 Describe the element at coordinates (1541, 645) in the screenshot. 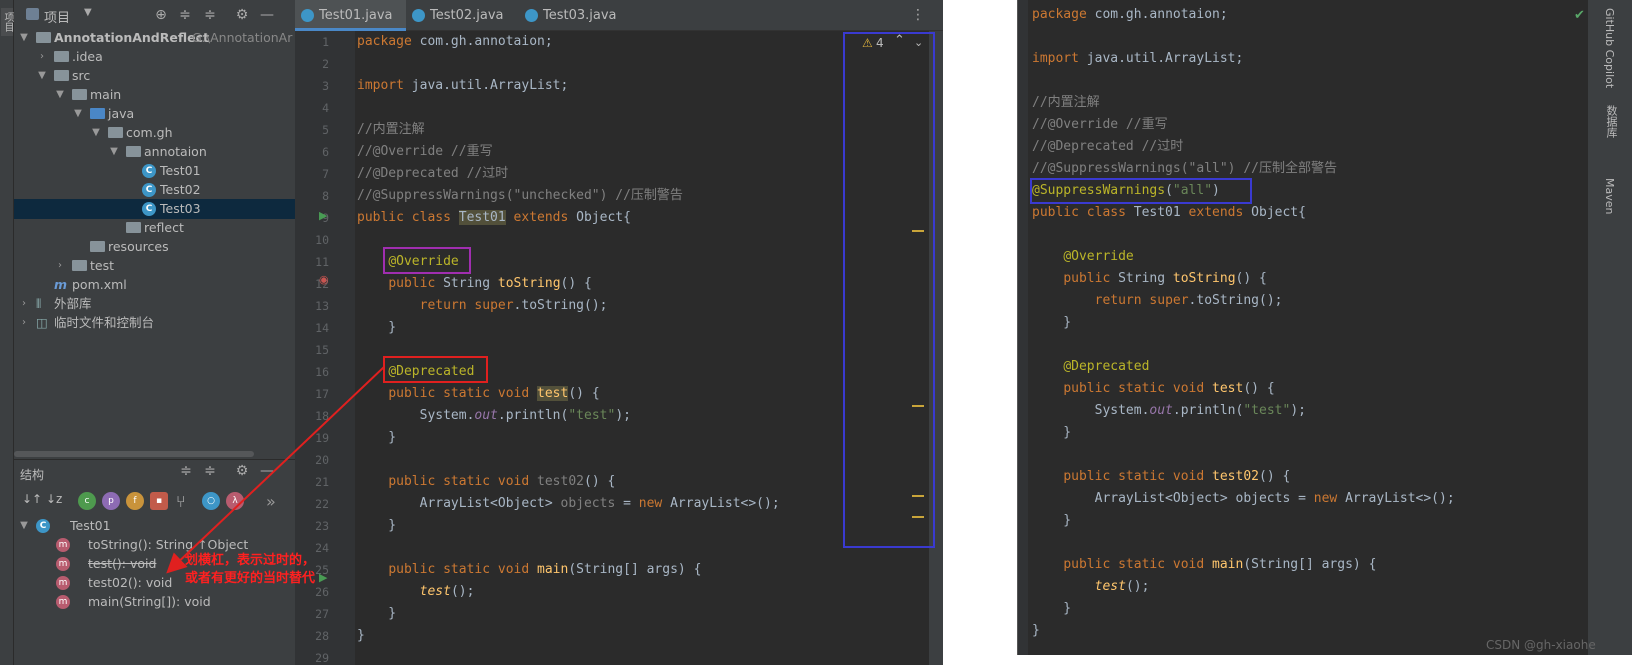

I see `watermark: CSDN @gh-xiaohe` at that location.